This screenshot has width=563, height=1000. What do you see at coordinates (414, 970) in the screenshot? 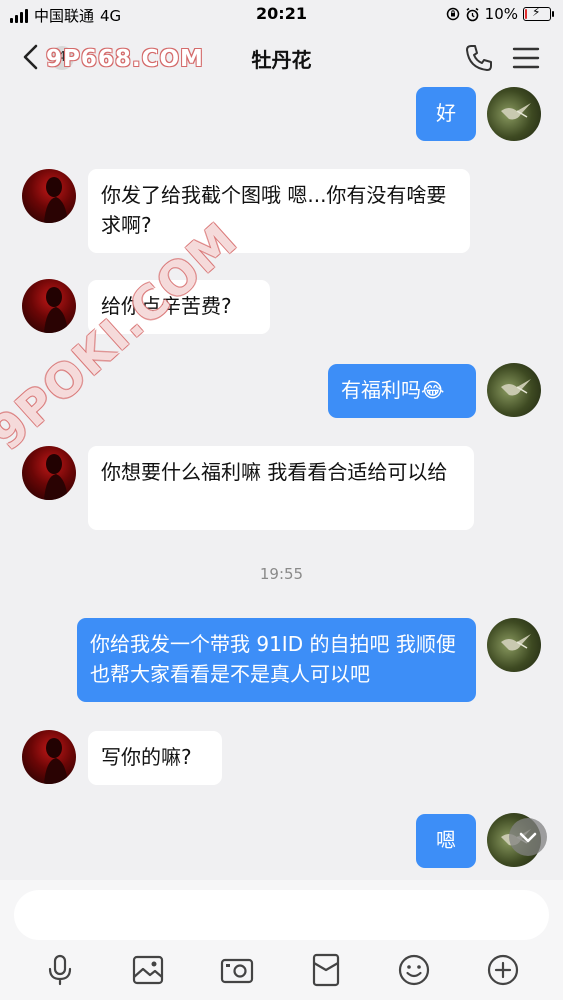
I see `emoji-icon` at bounding box center [414, 970].